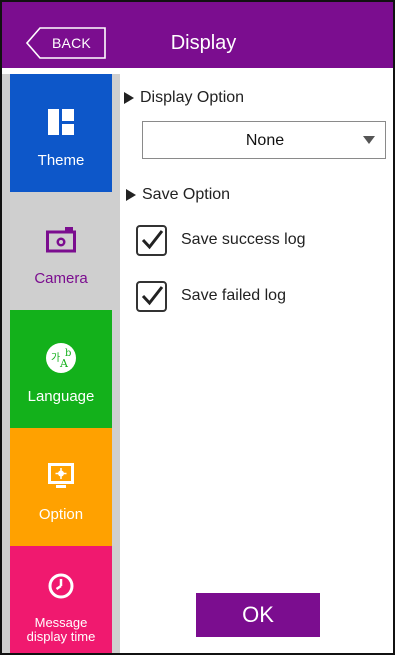  Describe the element at coordinates (233, 295) in the screenshot. I see `save-failed-log-label: Save failed log` at that location.